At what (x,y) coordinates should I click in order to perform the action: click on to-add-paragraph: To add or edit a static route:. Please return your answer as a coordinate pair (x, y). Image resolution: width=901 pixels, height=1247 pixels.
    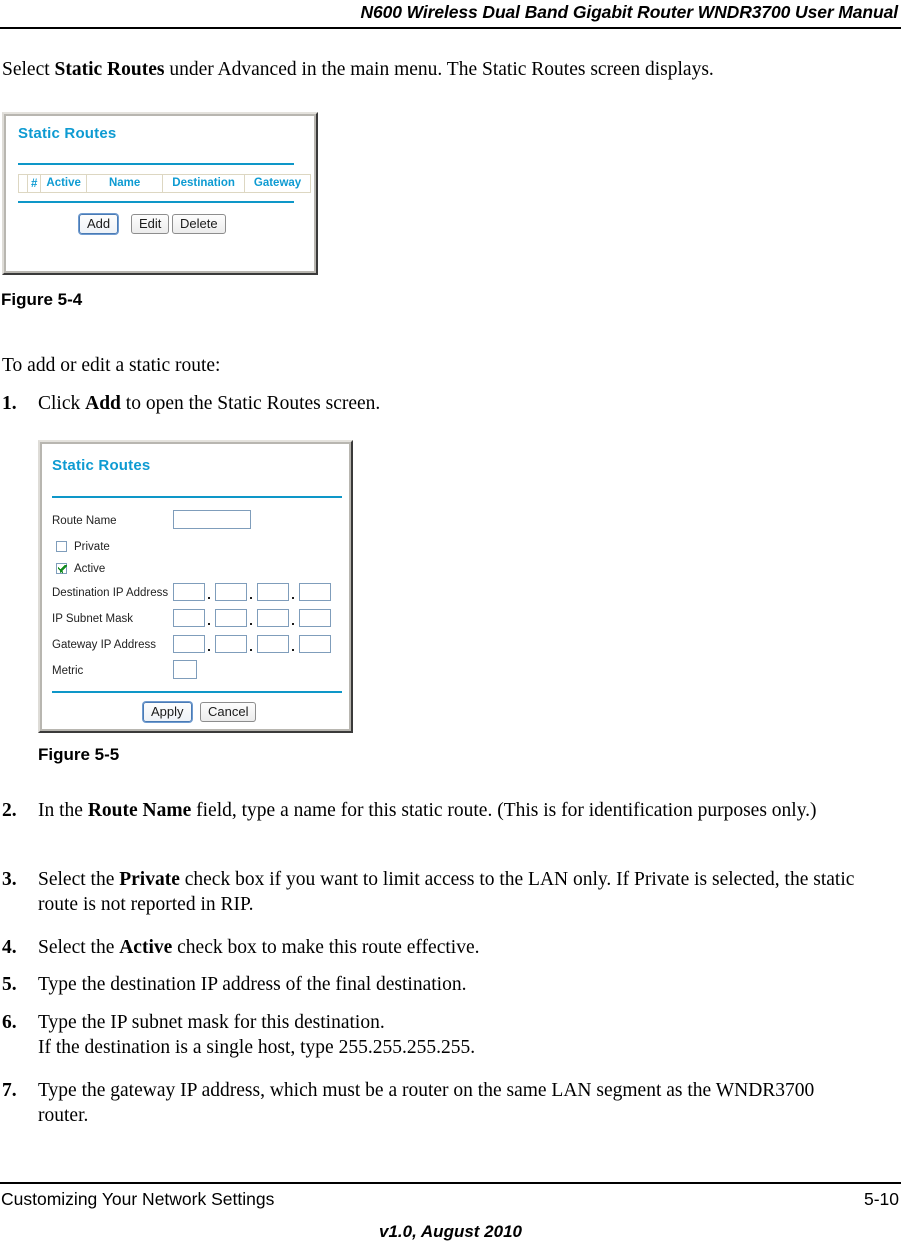
    Looking at the image, I should click on (111, 365).